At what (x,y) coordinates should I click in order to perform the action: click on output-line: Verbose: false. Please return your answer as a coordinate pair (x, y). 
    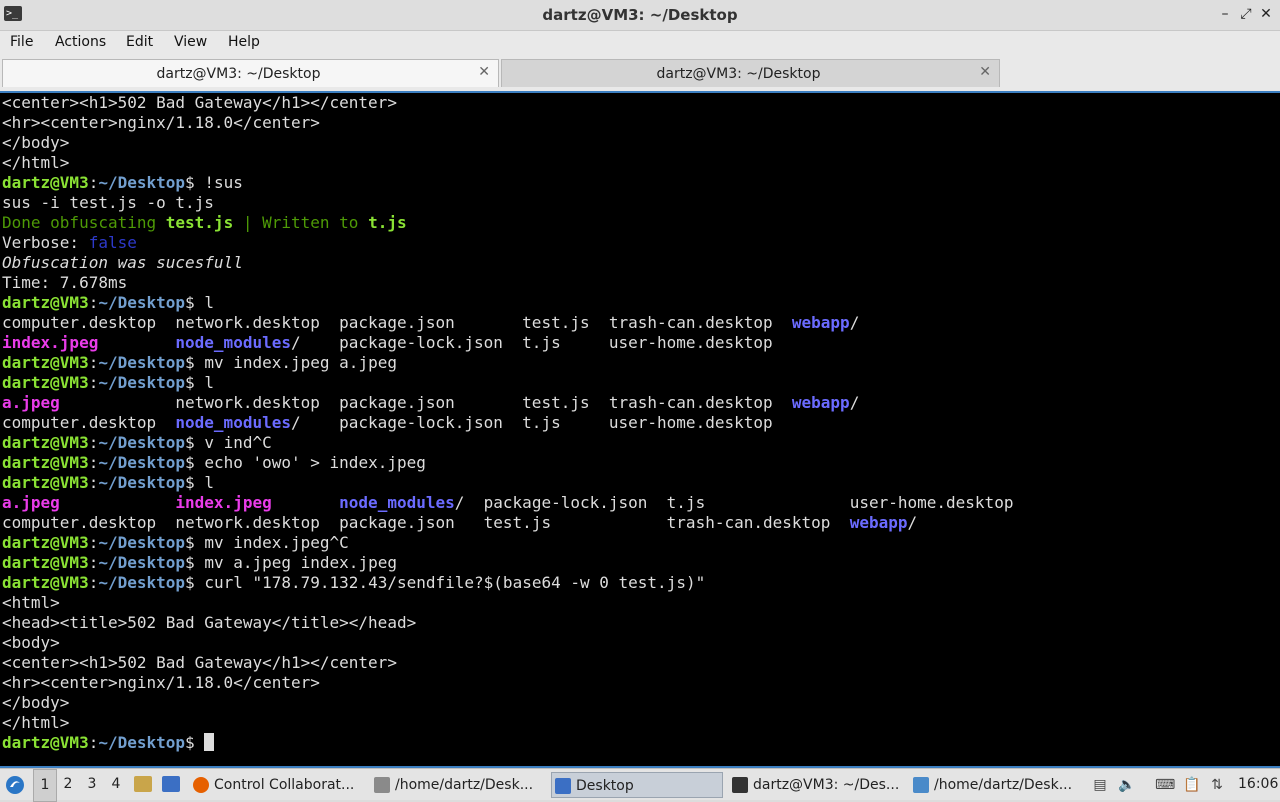
    Looking at the image, I should click on (507, 243).